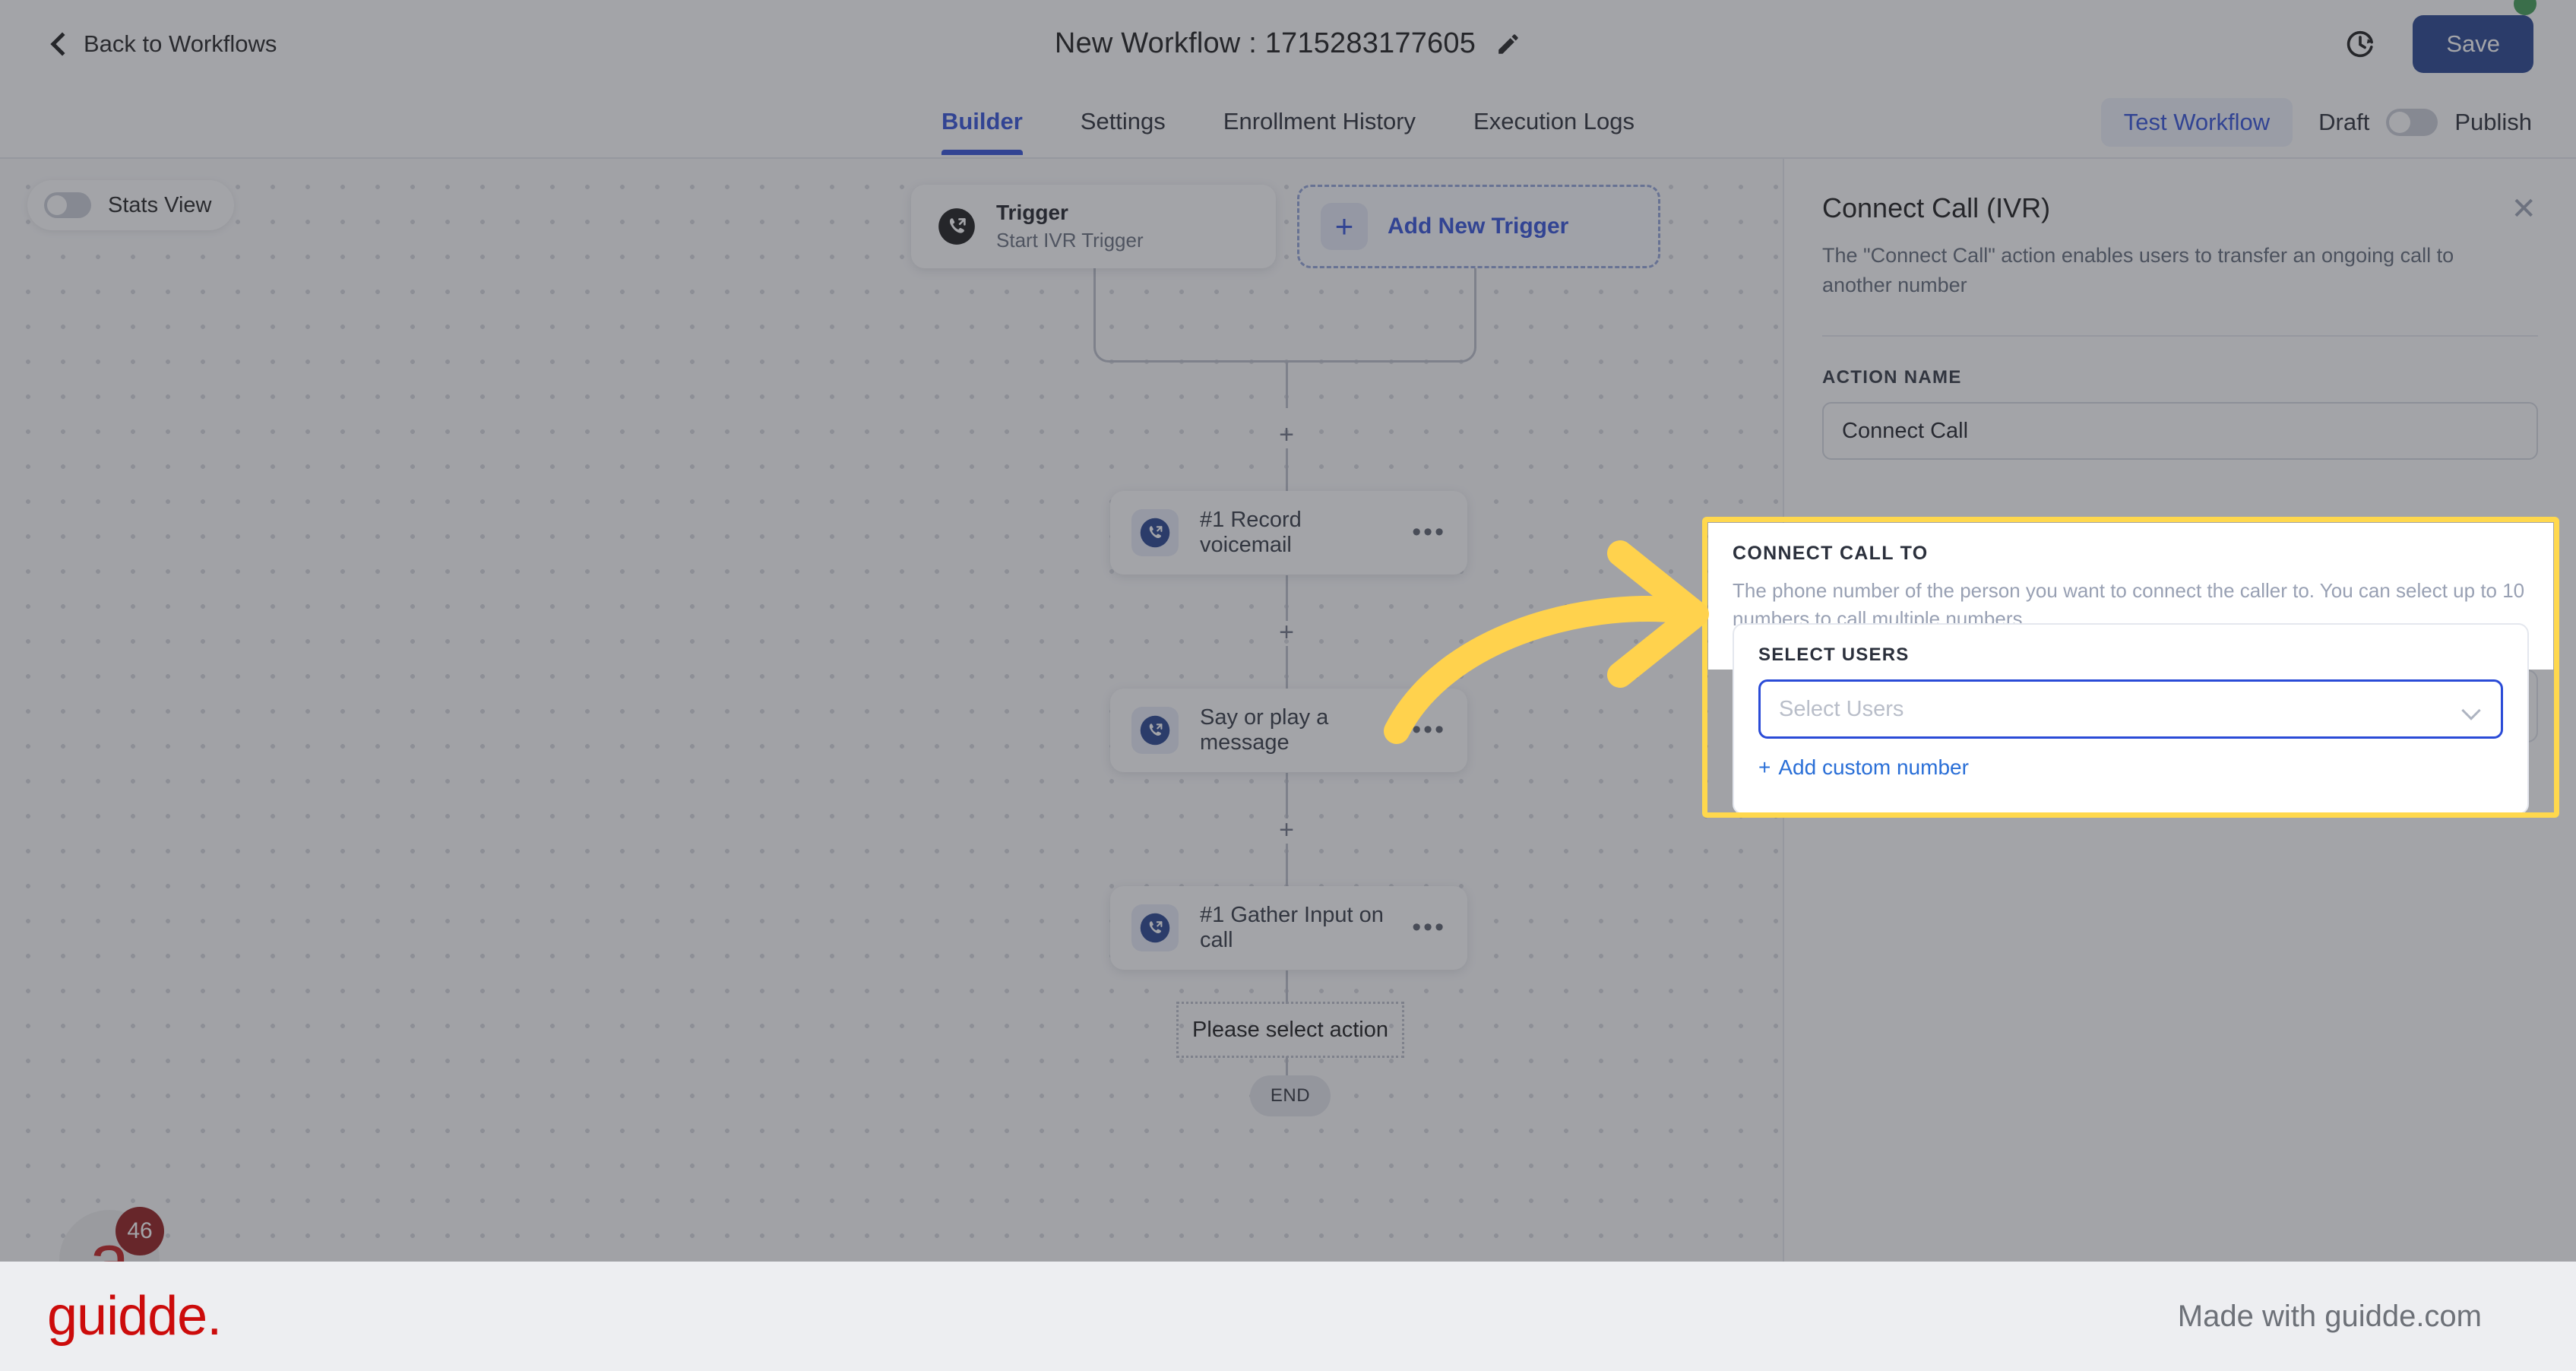 The height and width of the screenshot is (1371, 2576). I want to click on draft-label: Draft, so click(2344, 122).